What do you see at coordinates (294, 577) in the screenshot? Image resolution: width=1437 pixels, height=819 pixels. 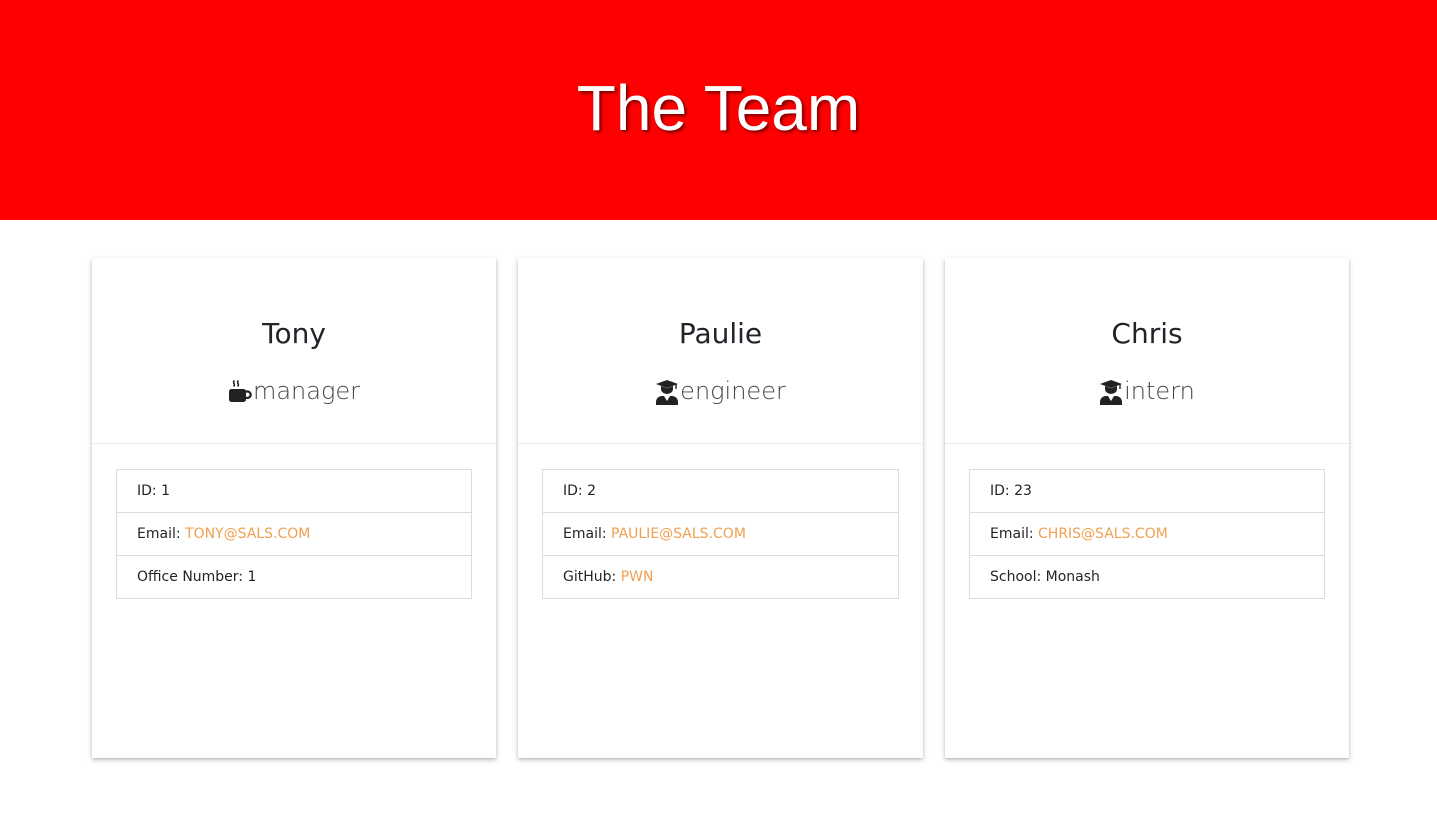 I see `list-item-office-number: Office Number: 1` at bounding box center [294, 577].